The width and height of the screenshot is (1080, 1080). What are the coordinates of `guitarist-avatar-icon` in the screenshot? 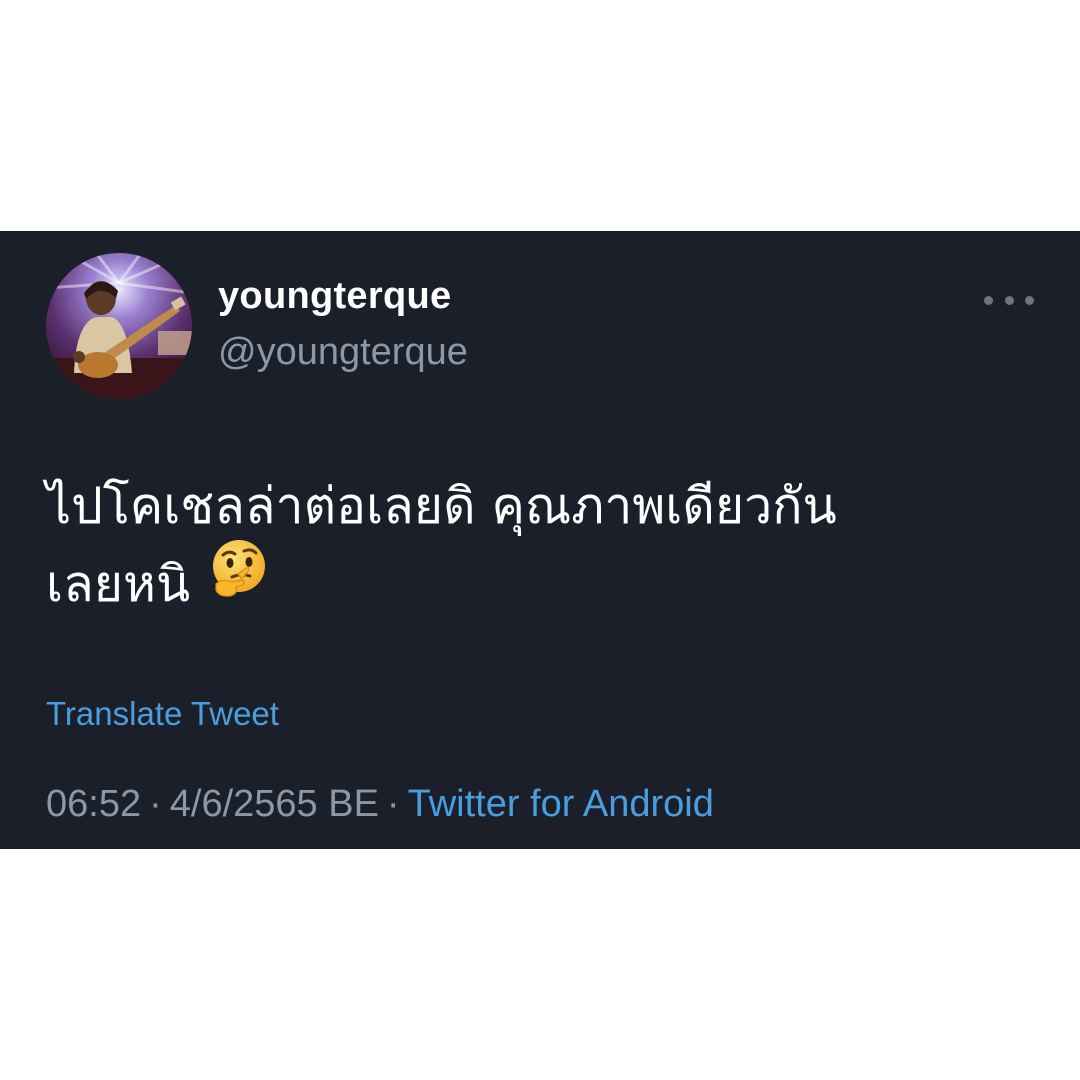 It's located at (119, 326).